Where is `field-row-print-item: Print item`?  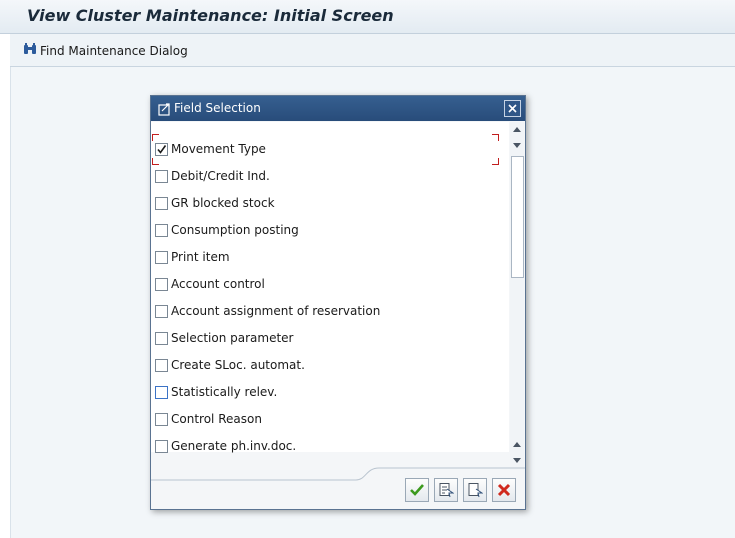 field-row-print-item: Print item is located at coordinates (192, 257).